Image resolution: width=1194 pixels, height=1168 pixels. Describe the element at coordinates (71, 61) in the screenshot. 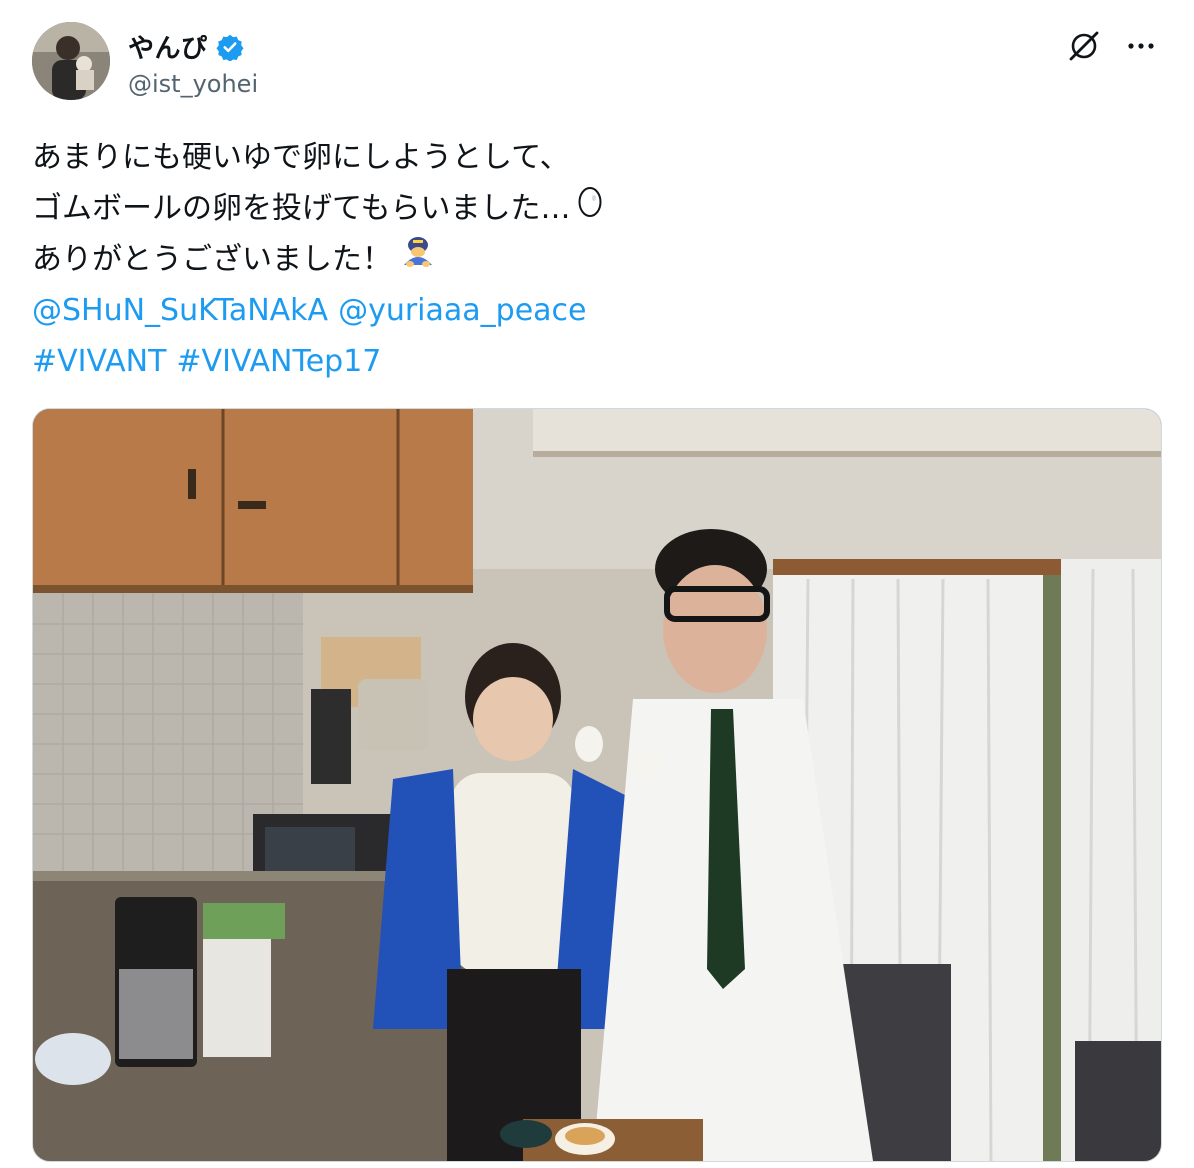

I see `avatar` at that location.